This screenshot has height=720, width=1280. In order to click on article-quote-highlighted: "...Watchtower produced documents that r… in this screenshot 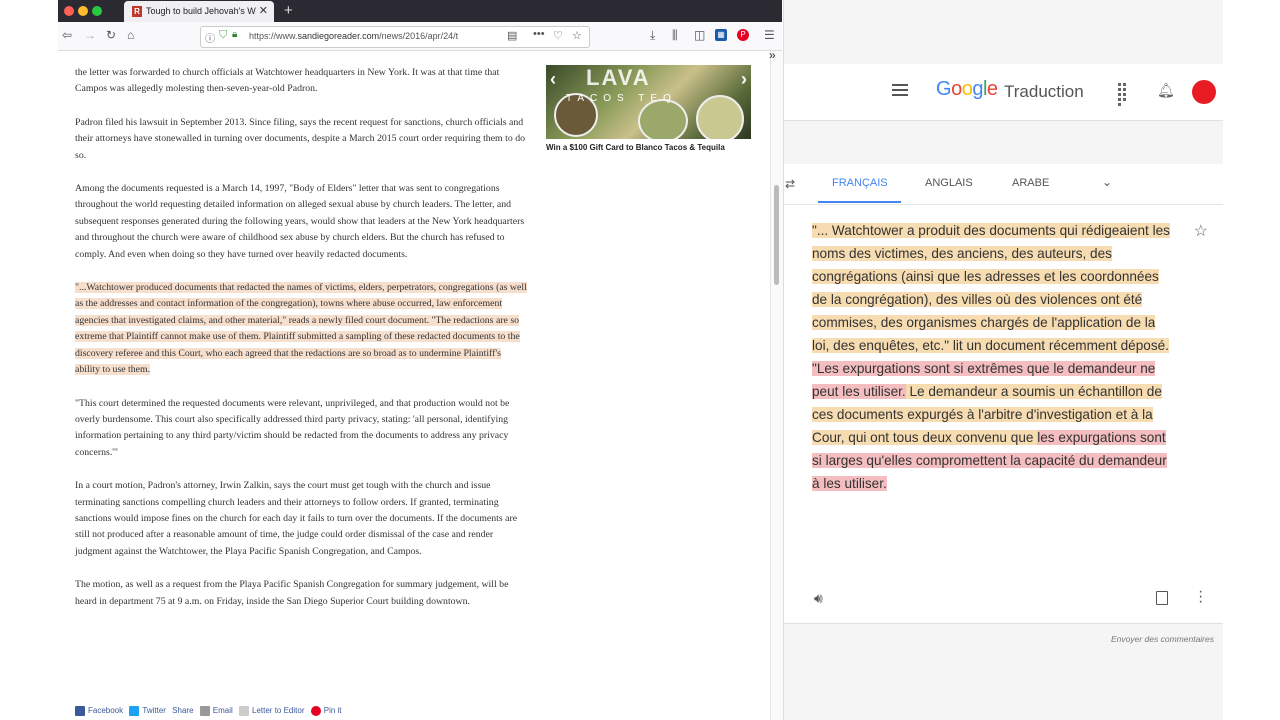, I will do `click(301, 329)`.